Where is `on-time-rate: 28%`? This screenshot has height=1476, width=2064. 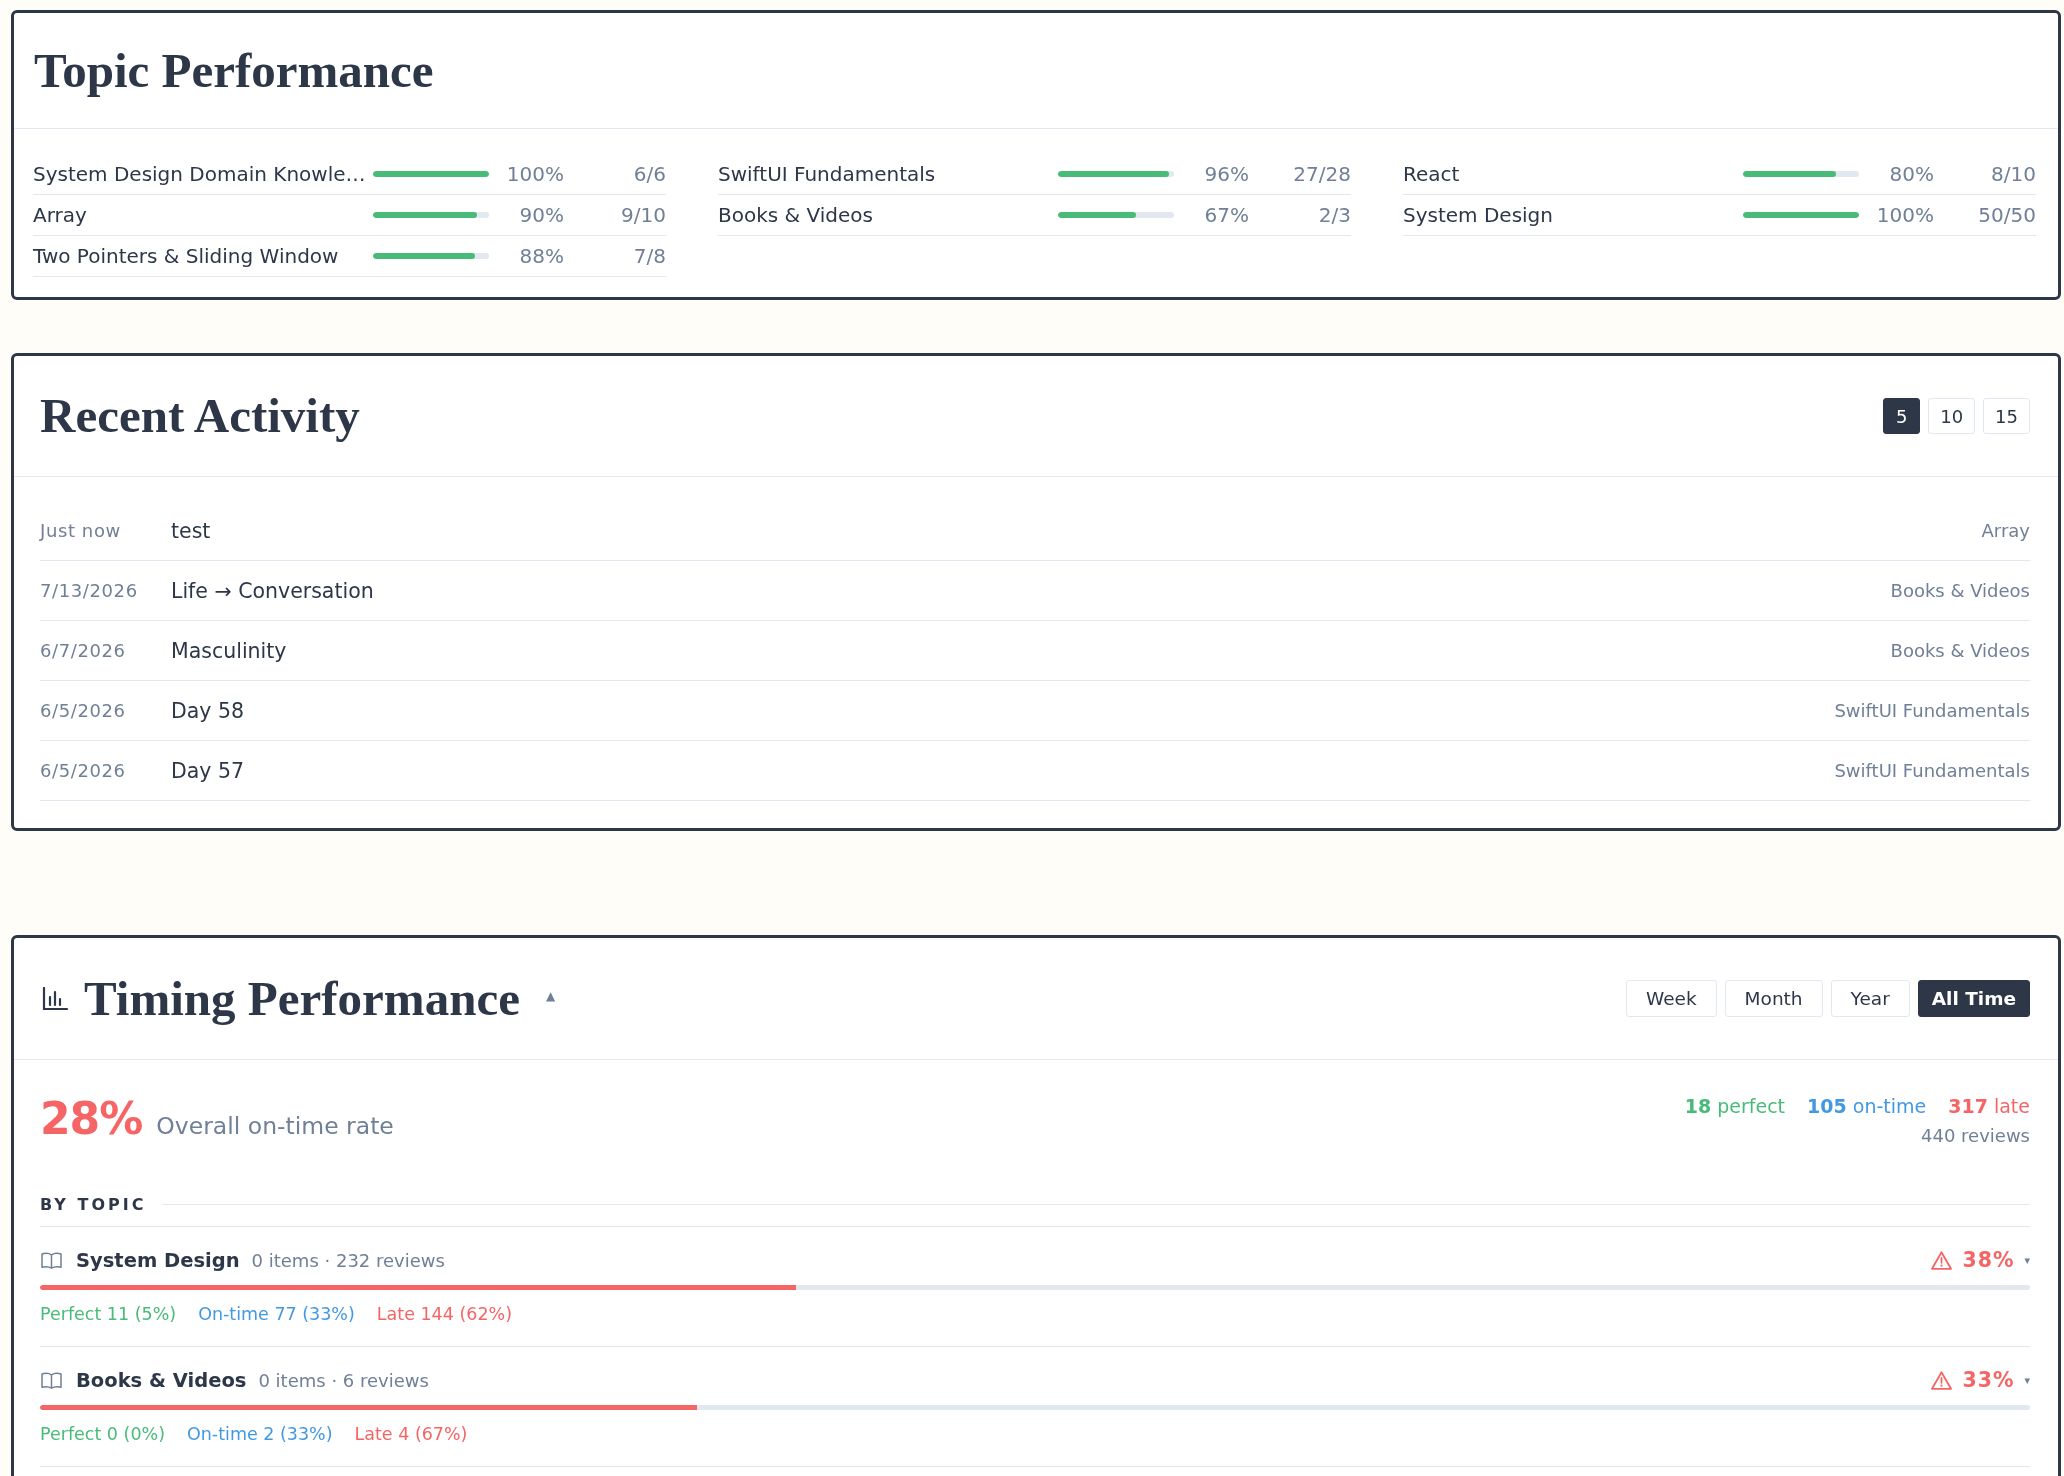
on-time-rate: 28% is located at coordinates (91, 1119).